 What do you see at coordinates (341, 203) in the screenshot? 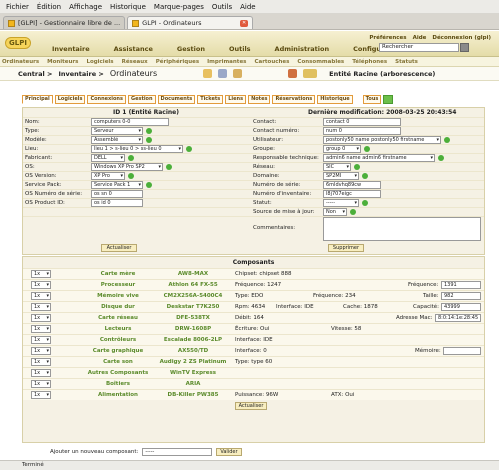
I see `statut-select: -----` at bounding box center [341, 203].